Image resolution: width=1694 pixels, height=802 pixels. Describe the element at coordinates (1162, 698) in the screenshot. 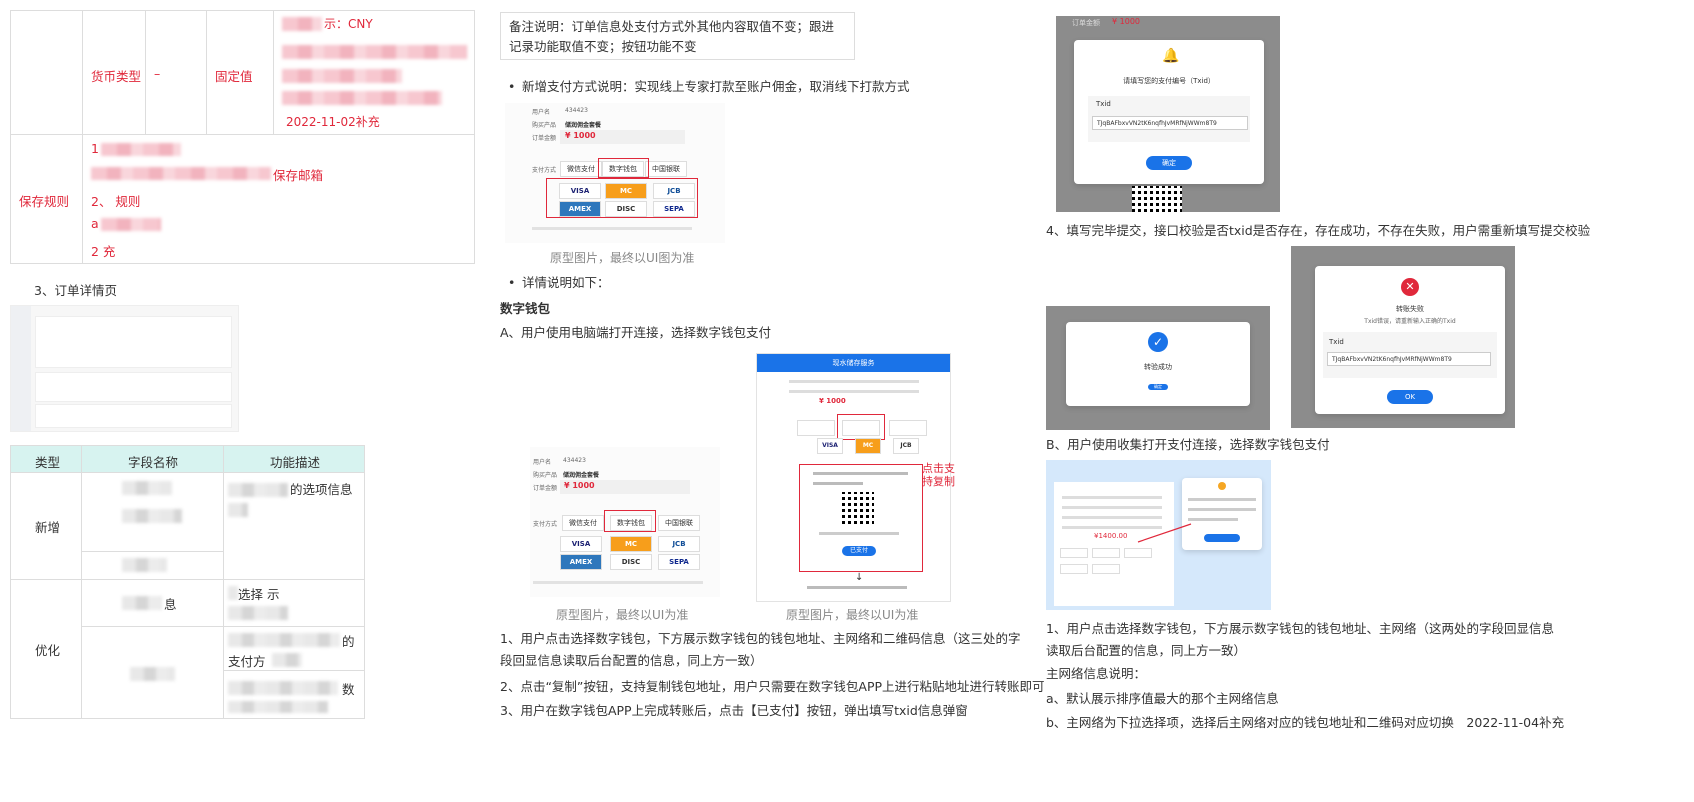

I see `network-note-a: a、默认展示排序值最大的那个主网络信息` at that location.